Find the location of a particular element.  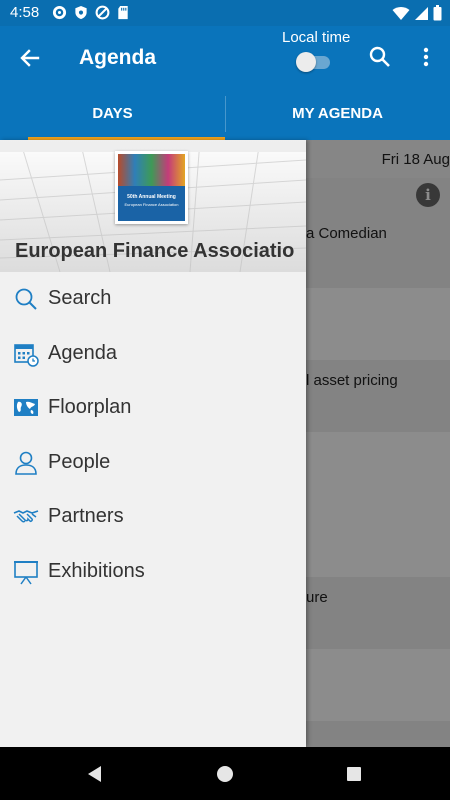

status-time: 4:58 is located at coordinates (25, 12).